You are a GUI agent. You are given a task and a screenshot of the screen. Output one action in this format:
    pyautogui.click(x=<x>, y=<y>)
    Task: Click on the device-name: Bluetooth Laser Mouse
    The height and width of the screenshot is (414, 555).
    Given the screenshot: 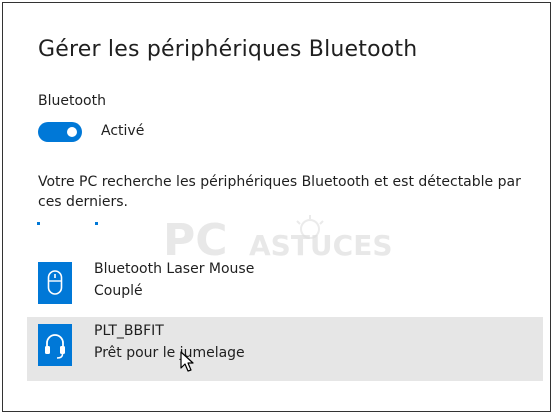 What is the action you would take?
    pyautogui.click(x=174, y=269)
    